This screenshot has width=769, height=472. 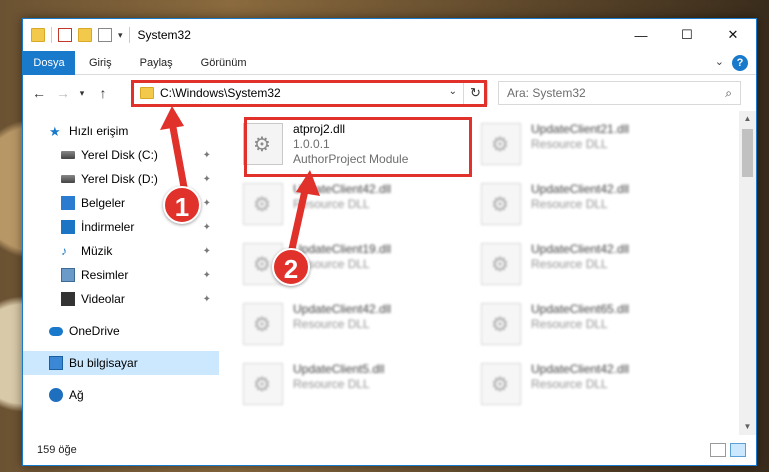 I want to click on minimize-button: —, so click(x=641, y=35).